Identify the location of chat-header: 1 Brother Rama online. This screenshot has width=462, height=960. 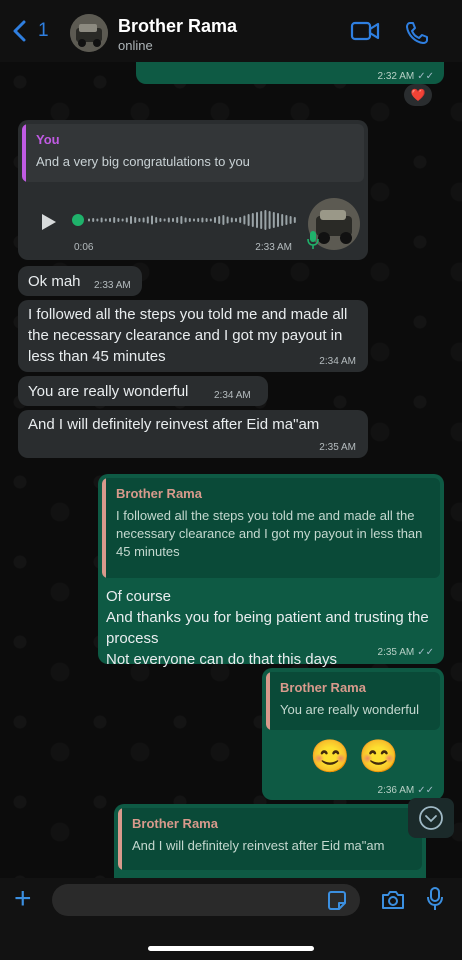
(231, 31).